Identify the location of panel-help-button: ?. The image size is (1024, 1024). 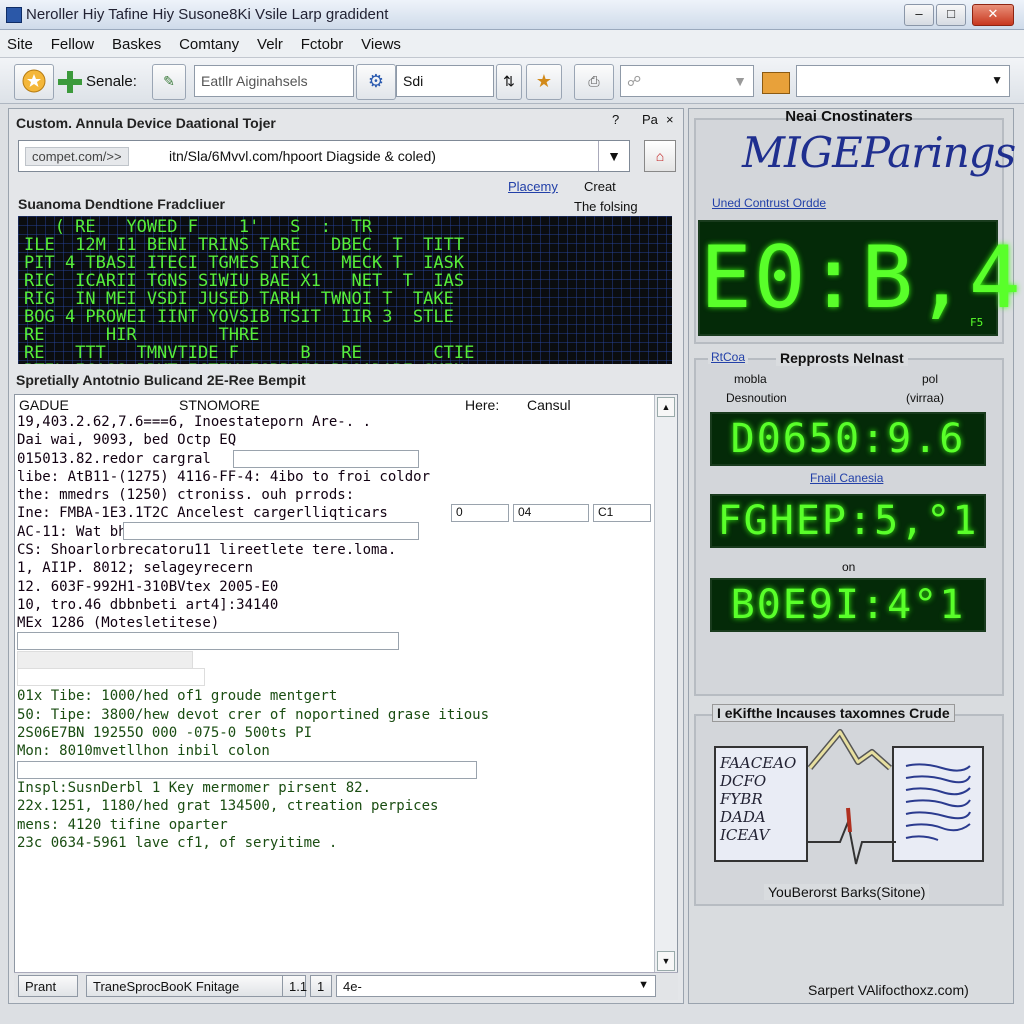
(615, 119).